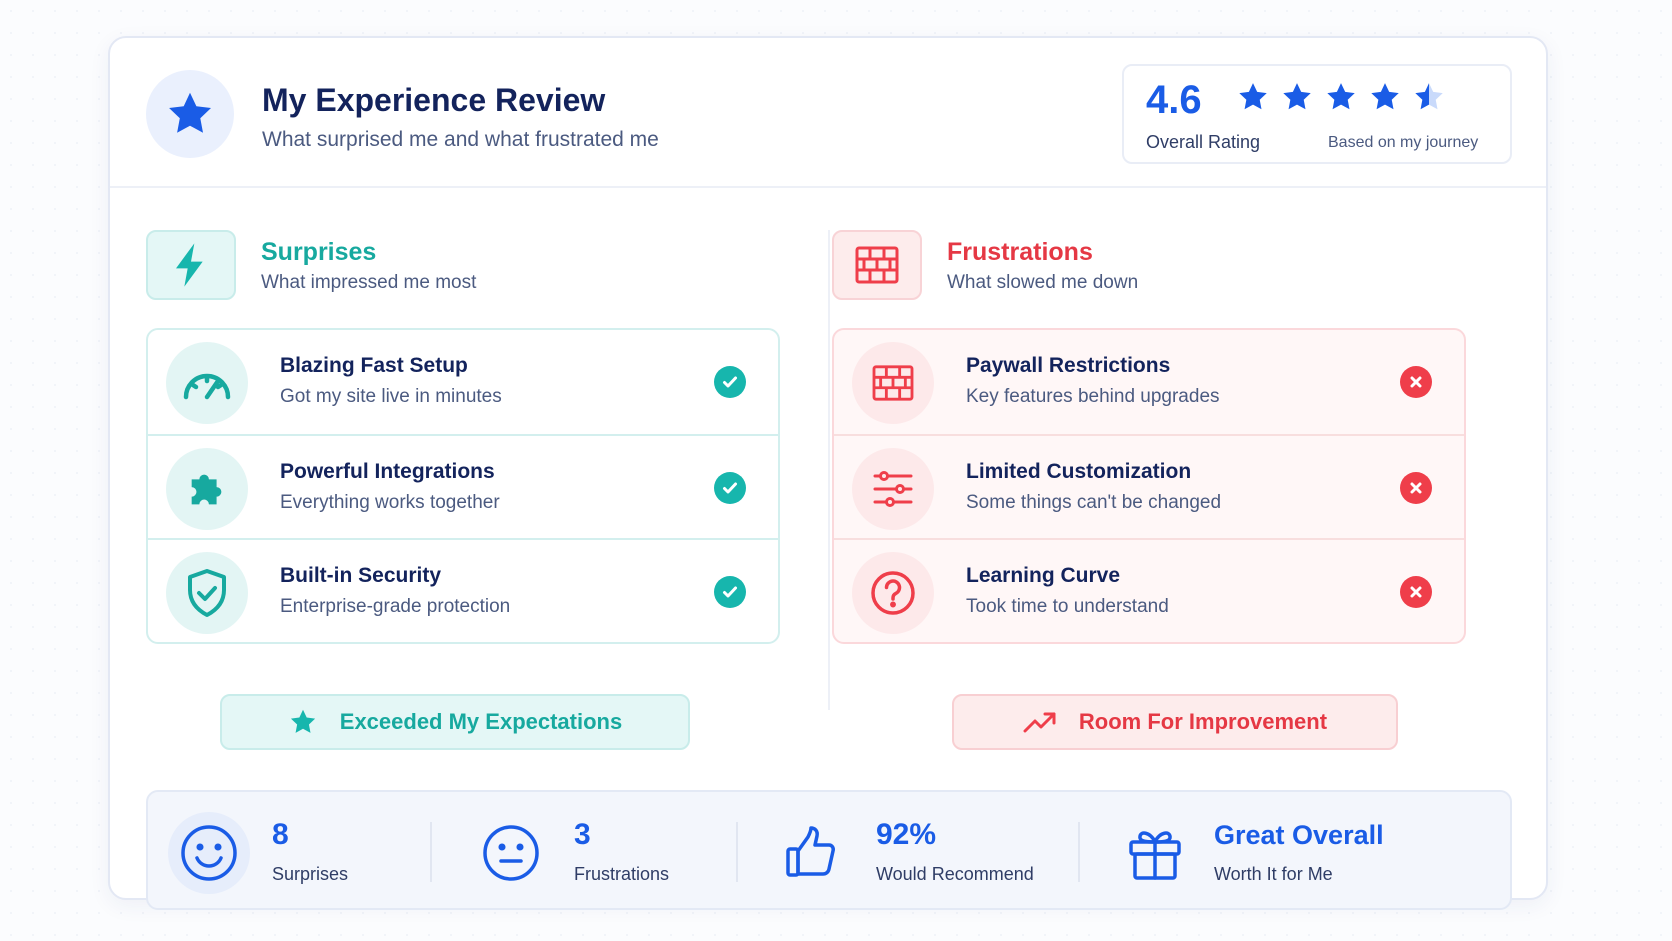  What do you see at coordinates (1020, 252) in the screenshot?
I see `frustrations-title: Frustrations` at bounding box center [1020, 252].